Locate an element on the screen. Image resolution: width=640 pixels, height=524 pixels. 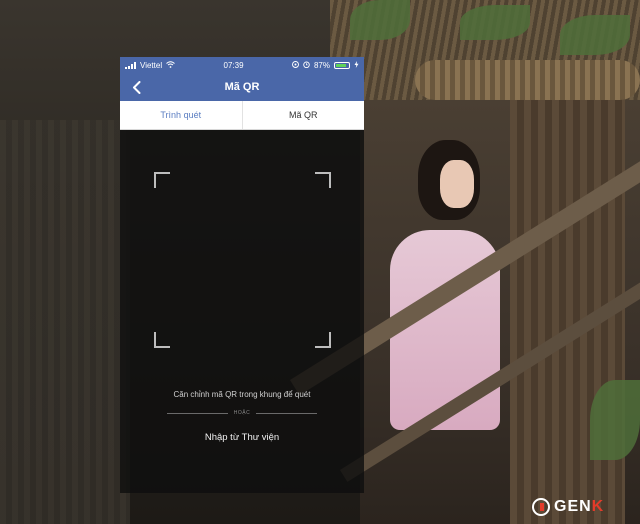
or-label: HOẶC is located at coordinates (242, 413).